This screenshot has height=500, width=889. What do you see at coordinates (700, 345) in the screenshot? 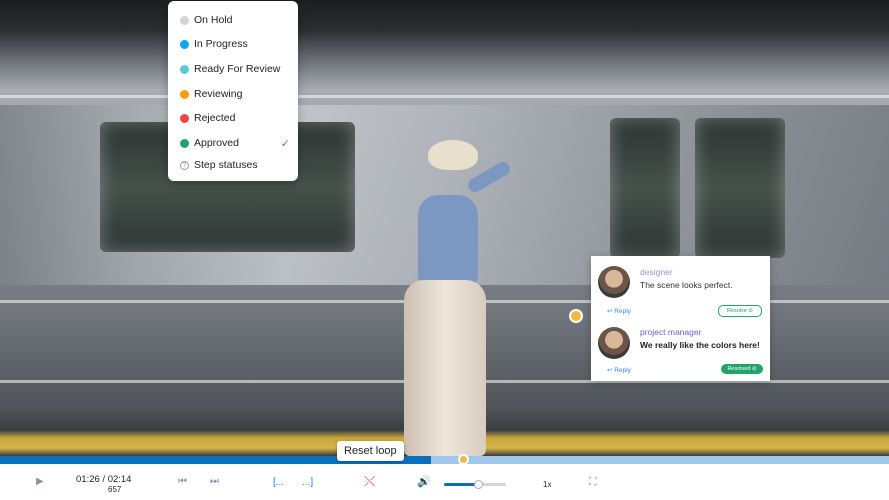
I see `comment-text: We really like the colors here!` at bounding box center [700, 345].